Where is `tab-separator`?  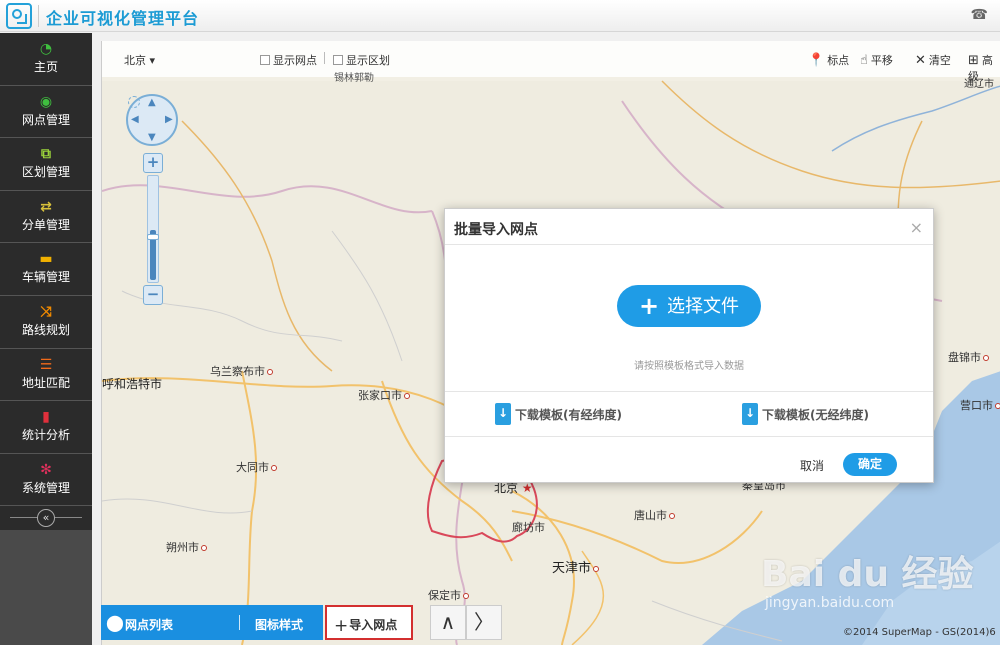
tab-separator is located at coordinates (239, 622).